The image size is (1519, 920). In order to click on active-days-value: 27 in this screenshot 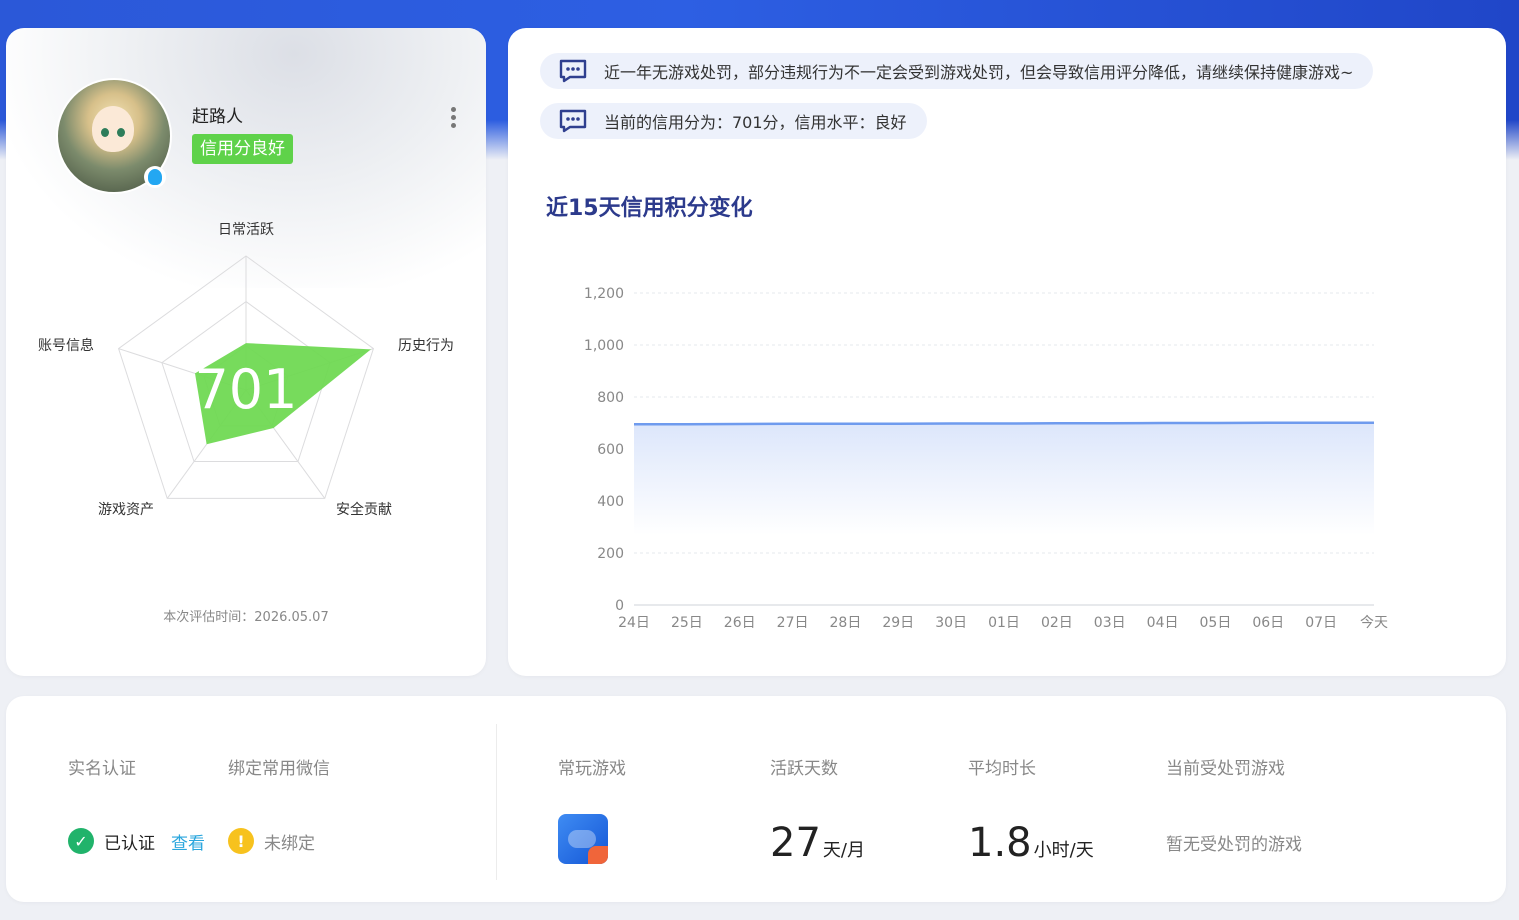, I will do `click(795, 843)`.